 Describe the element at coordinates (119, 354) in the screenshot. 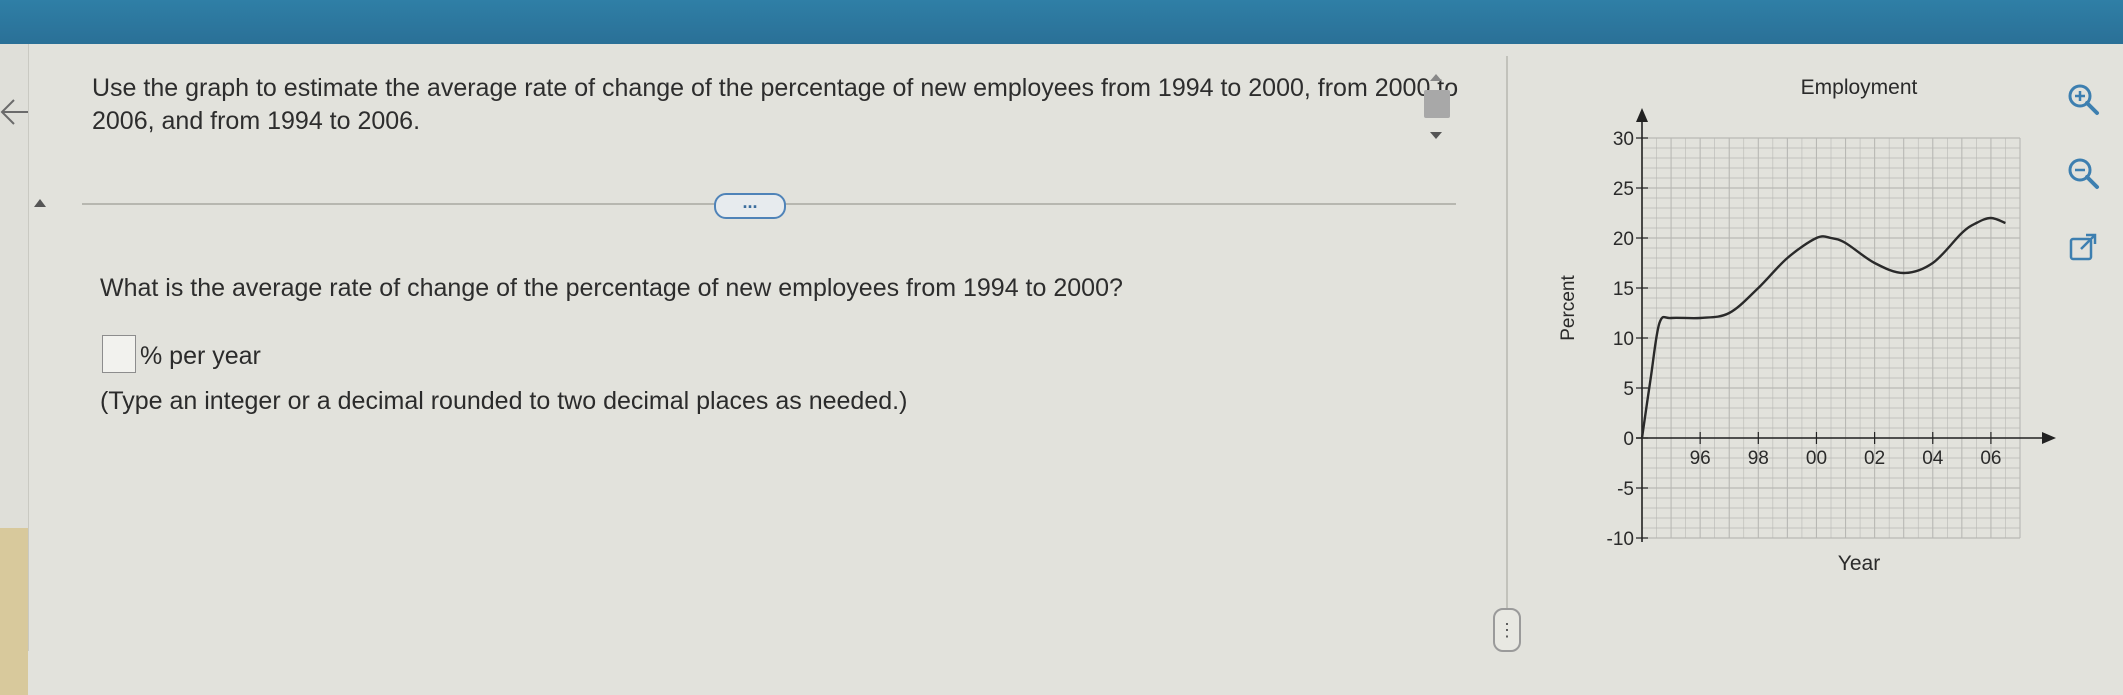

I see `answer-input` at that location.